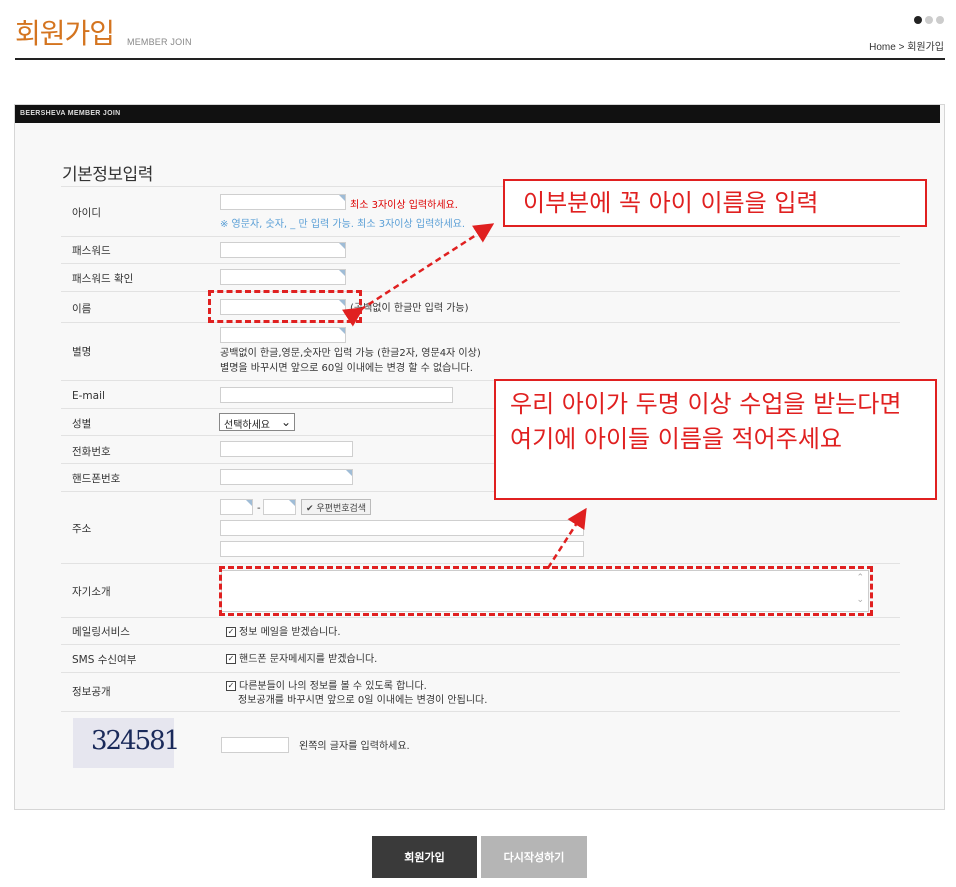 The image size is (956, 887). What do you see at coordinates (566, 538) in the screenshot?
I see `annotation-arrow-intro` at bounding box center [566, 538].